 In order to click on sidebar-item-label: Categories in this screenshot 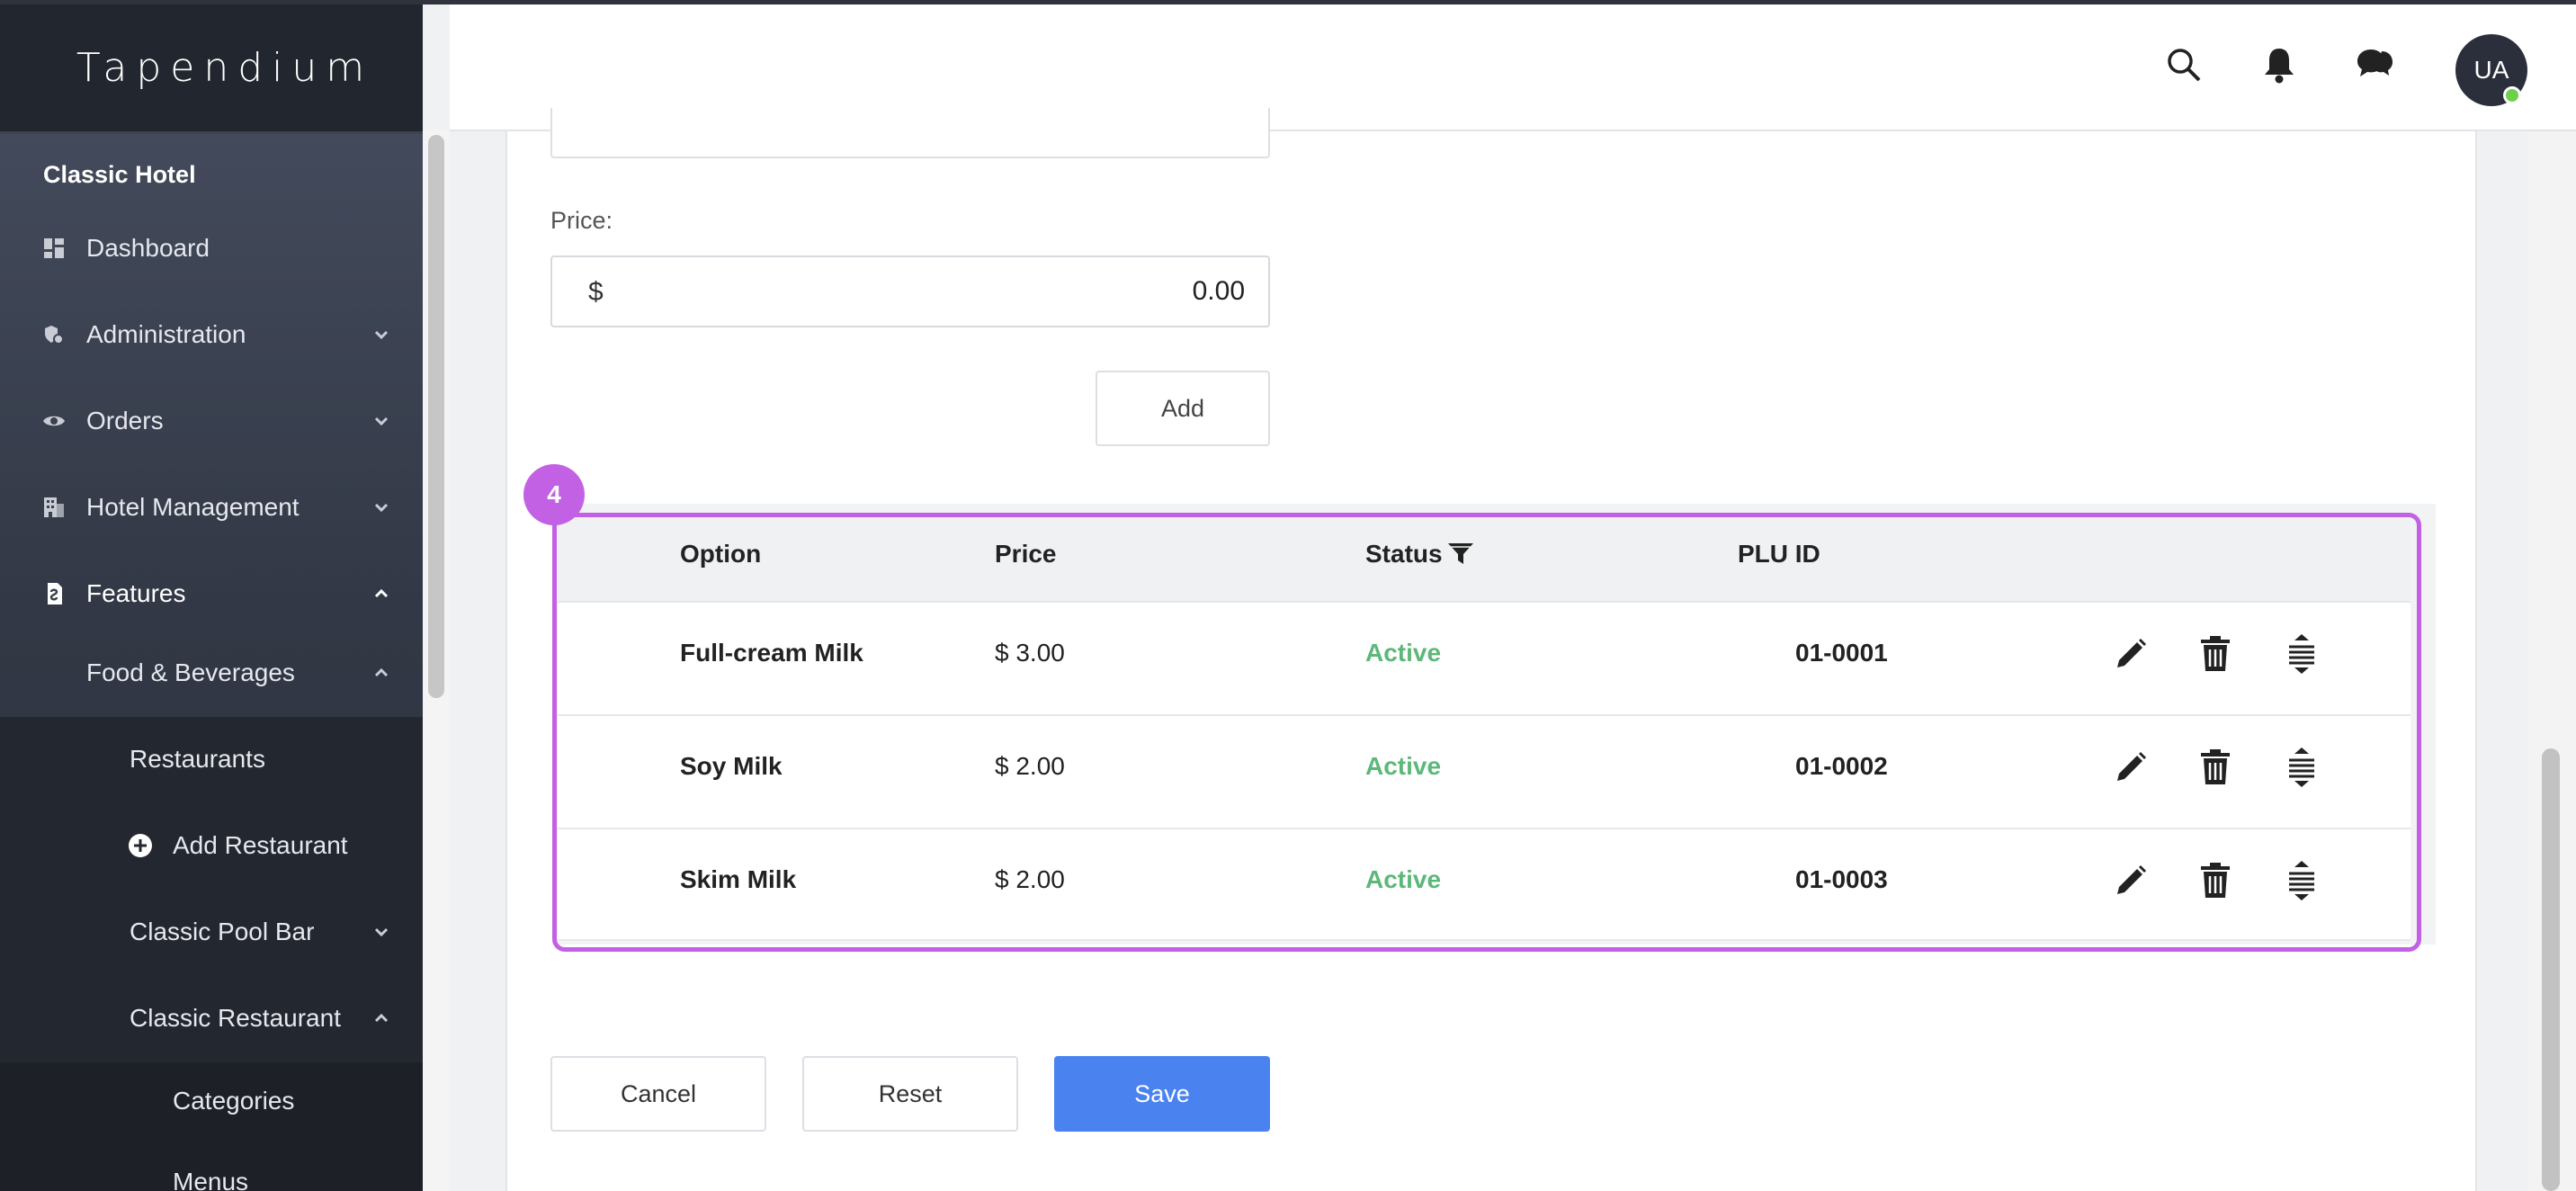, I will do `click(234, 1101)`.